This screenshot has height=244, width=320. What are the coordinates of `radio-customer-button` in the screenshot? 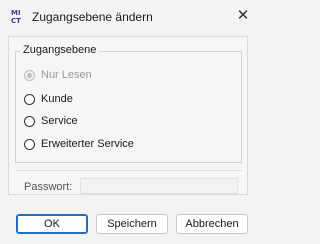 It's located at (29, 99).